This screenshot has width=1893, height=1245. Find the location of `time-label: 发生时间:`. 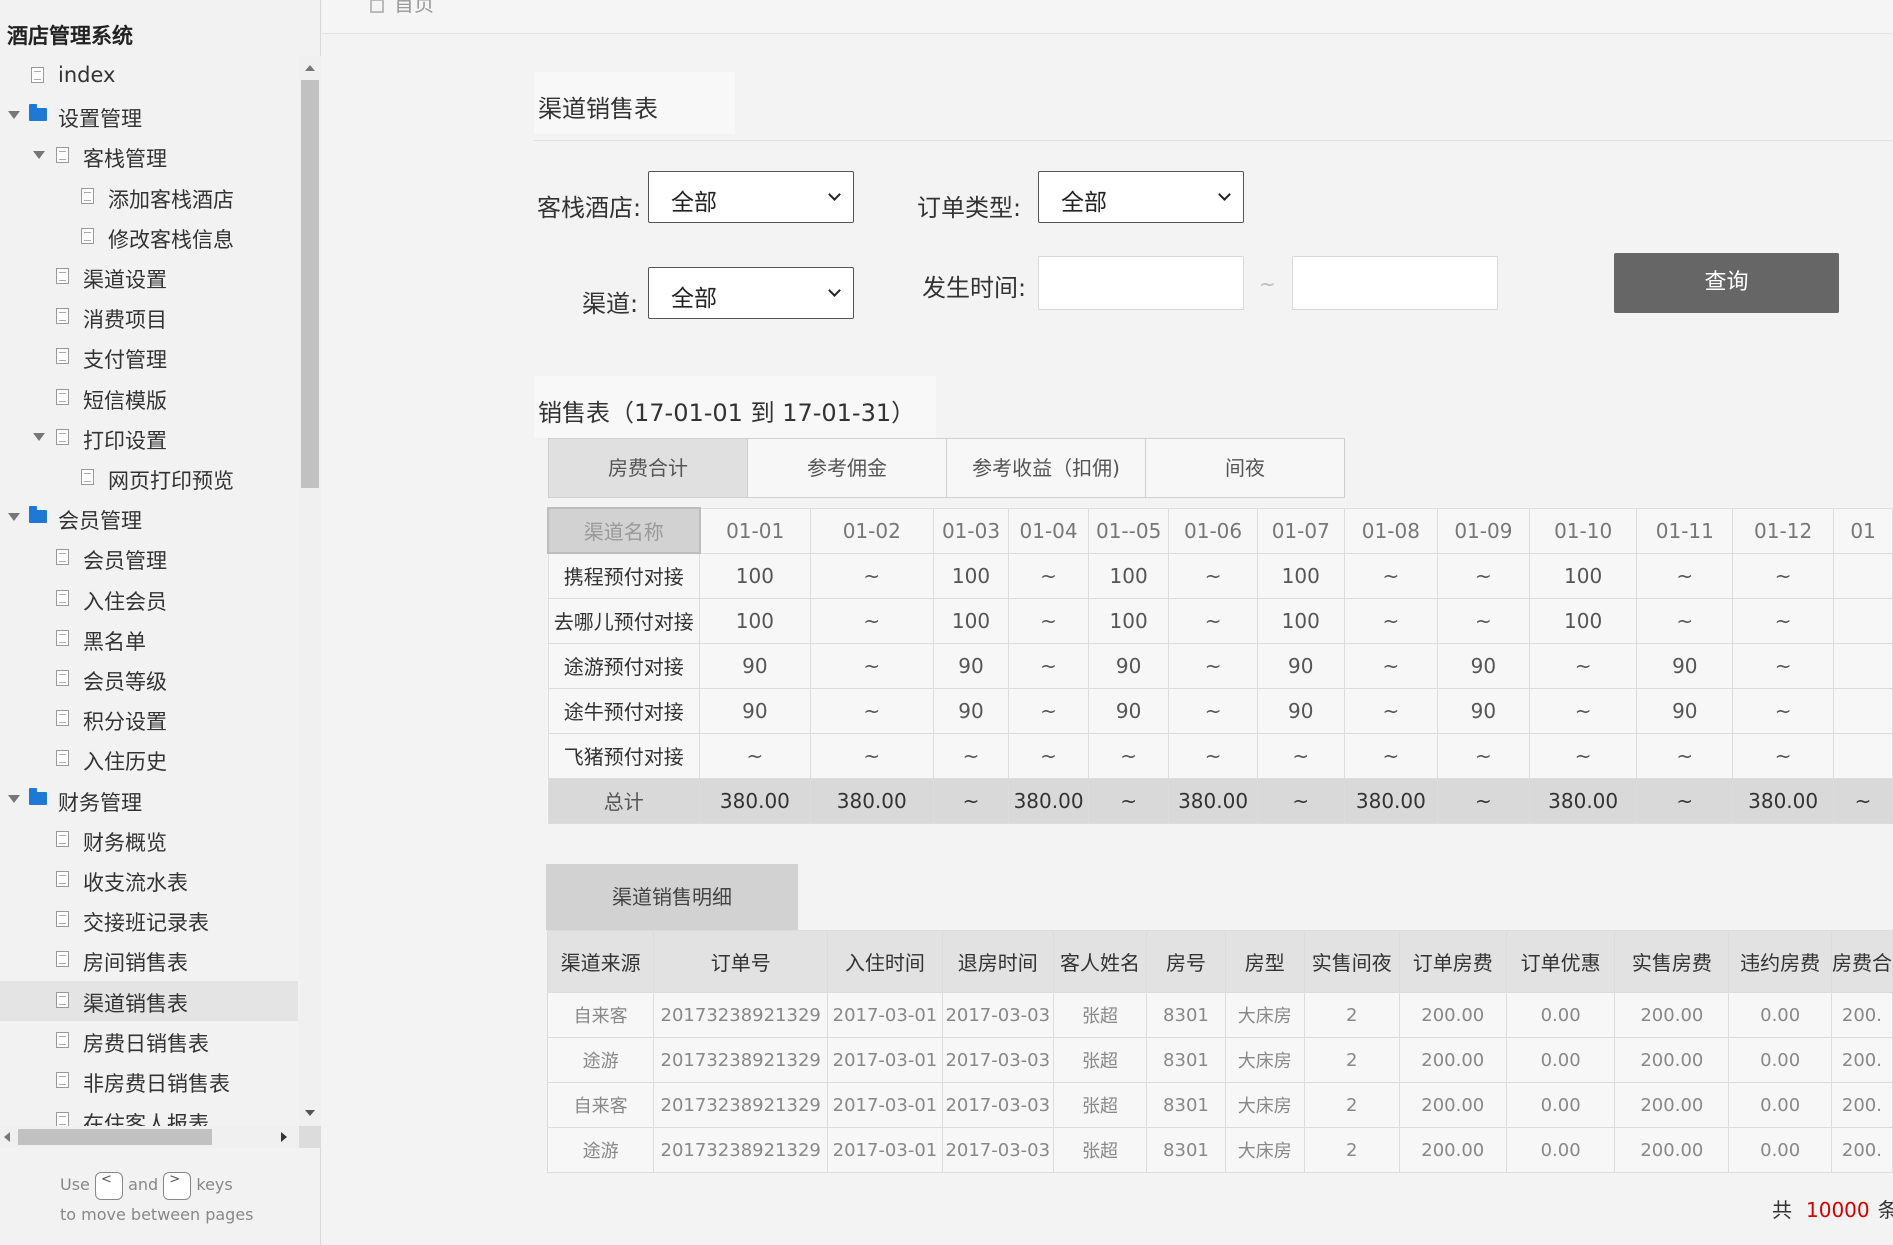

time-label: 发生时间: is located at coordinates (974, 288).